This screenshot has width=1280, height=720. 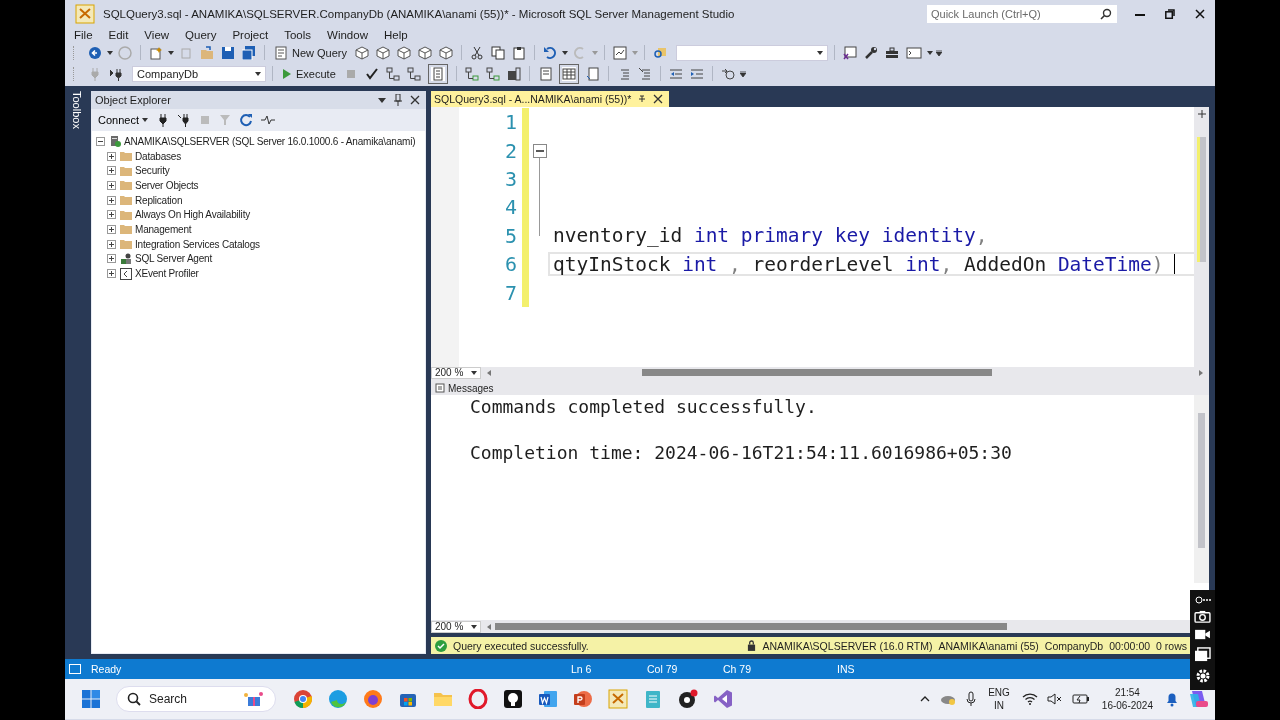 What do you see at coordinates (1022, 14) in the screenshot?
I see `quick-launch-field: Quick Launch (Ctrl+Q)` at bounding box center [1022, 14].